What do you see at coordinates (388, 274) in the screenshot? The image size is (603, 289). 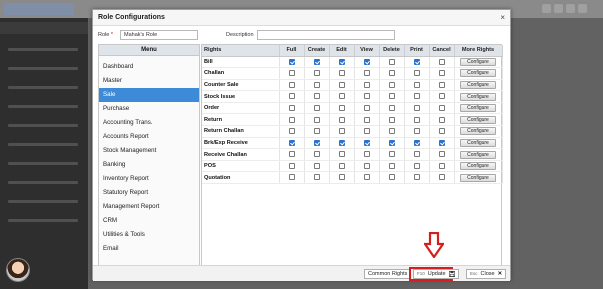 I see `common-rights-button: Common Rights` at bounding box center [388, 274].